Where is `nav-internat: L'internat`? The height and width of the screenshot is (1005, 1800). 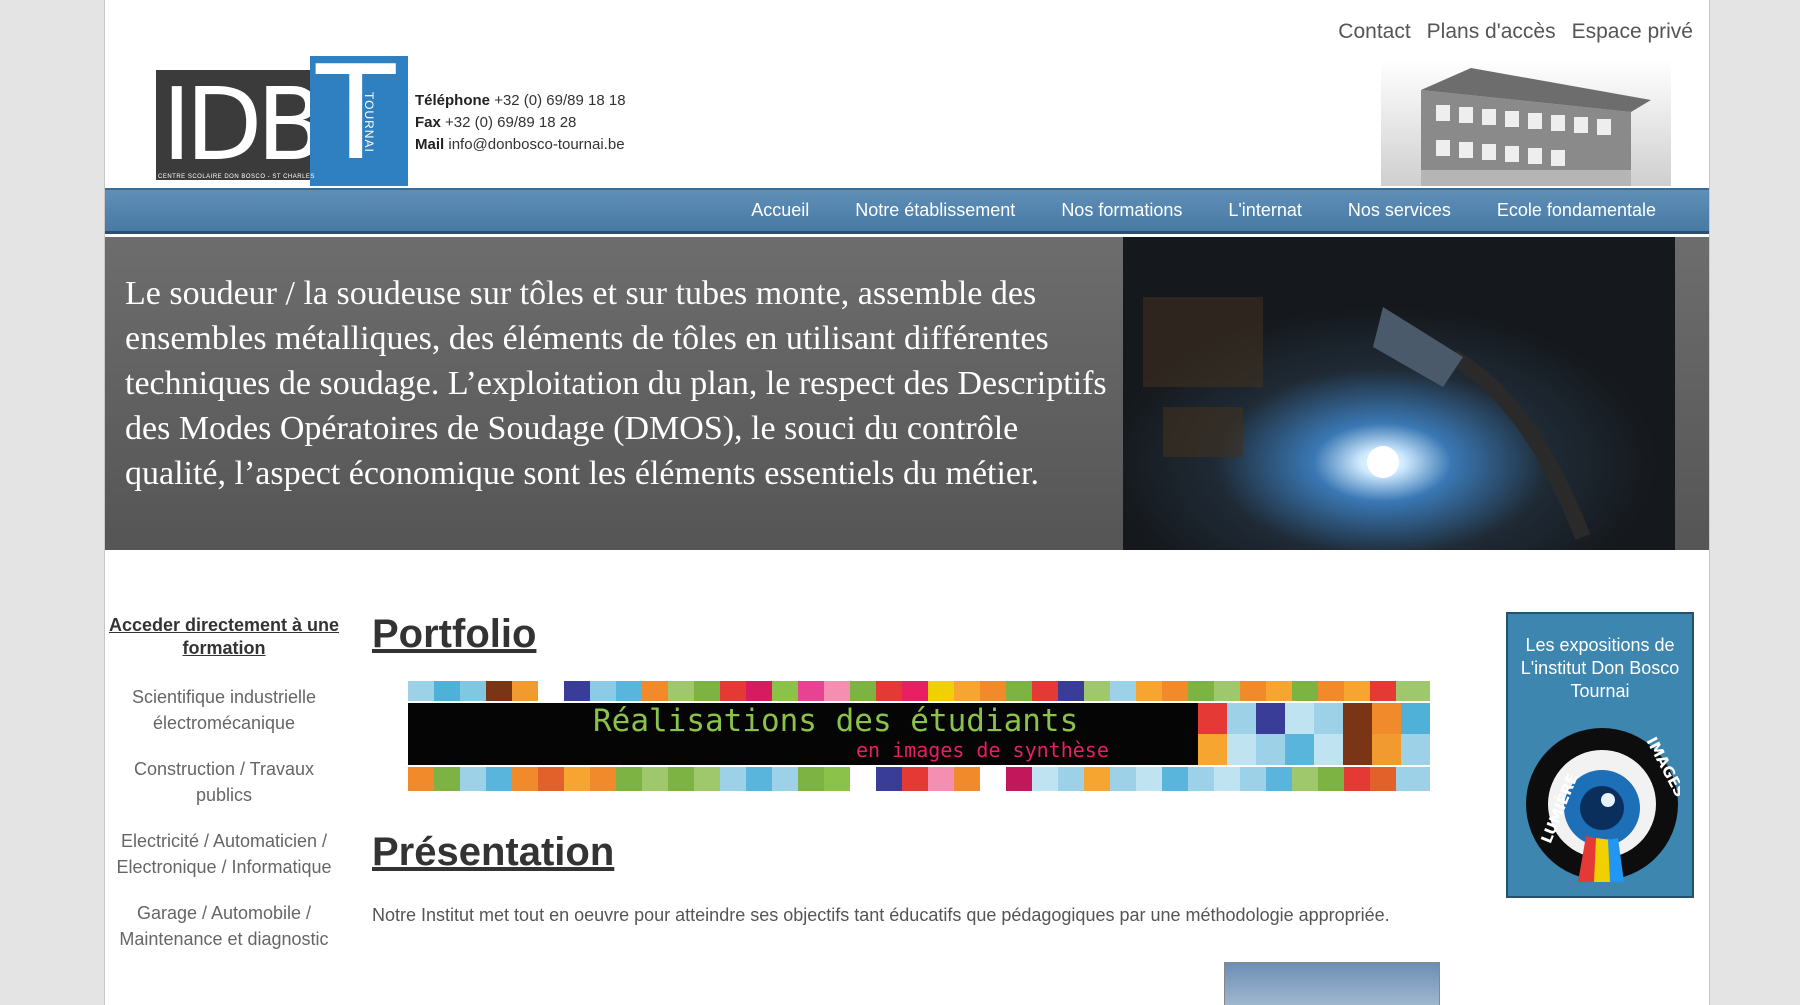 nav-internat: L'internat is located at coordinates (1265, 210).